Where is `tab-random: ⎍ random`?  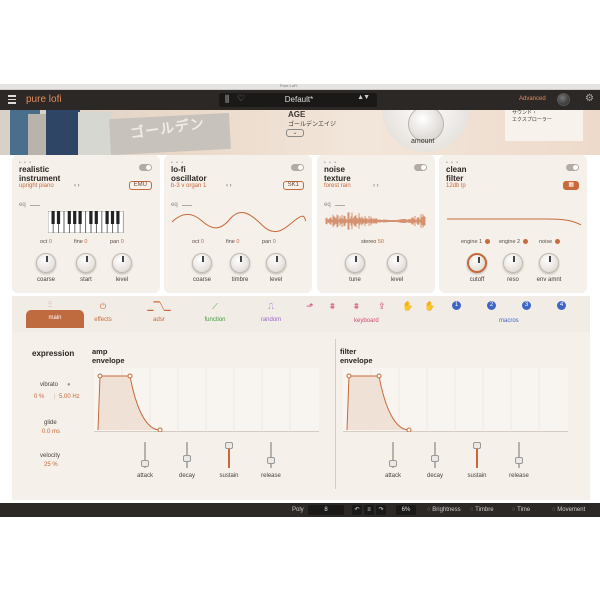
tab-random: ⎍ random is located at coordinates (271, 313).